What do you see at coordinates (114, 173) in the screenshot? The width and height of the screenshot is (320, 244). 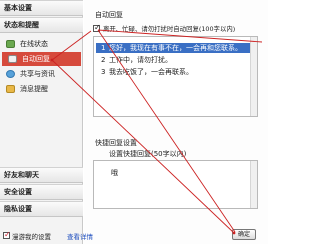 I see `quick-reply-value: 哦` at bounding box center [114, 173].